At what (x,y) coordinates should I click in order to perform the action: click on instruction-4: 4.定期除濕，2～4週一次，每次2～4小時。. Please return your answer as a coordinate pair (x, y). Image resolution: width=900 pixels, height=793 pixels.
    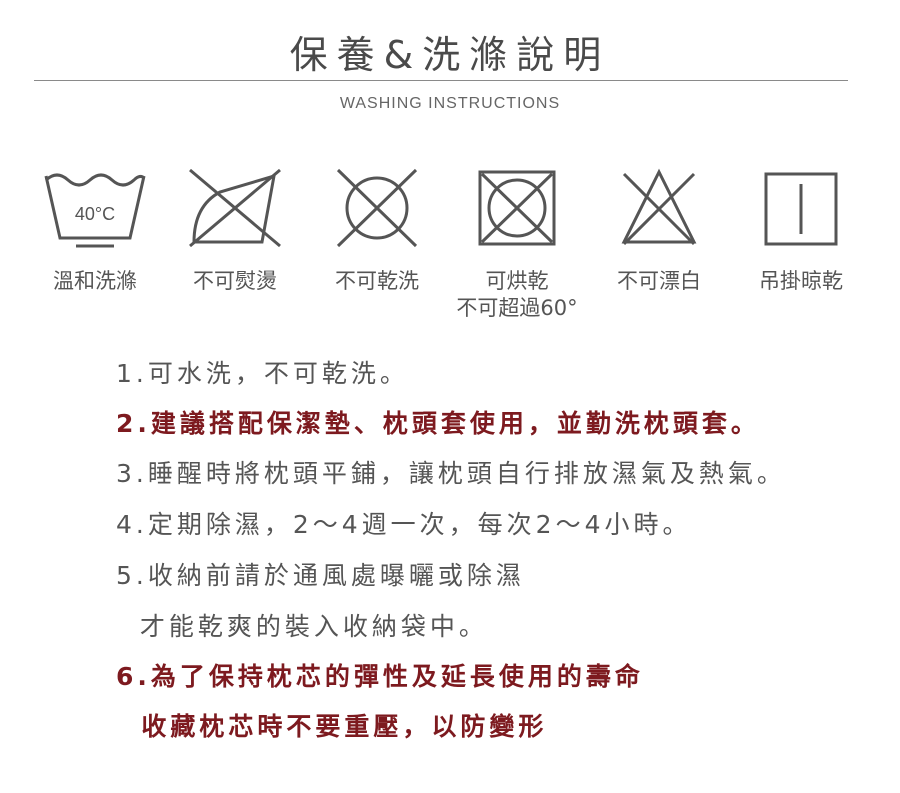
    Looking at the image, I should click on (404, 524).